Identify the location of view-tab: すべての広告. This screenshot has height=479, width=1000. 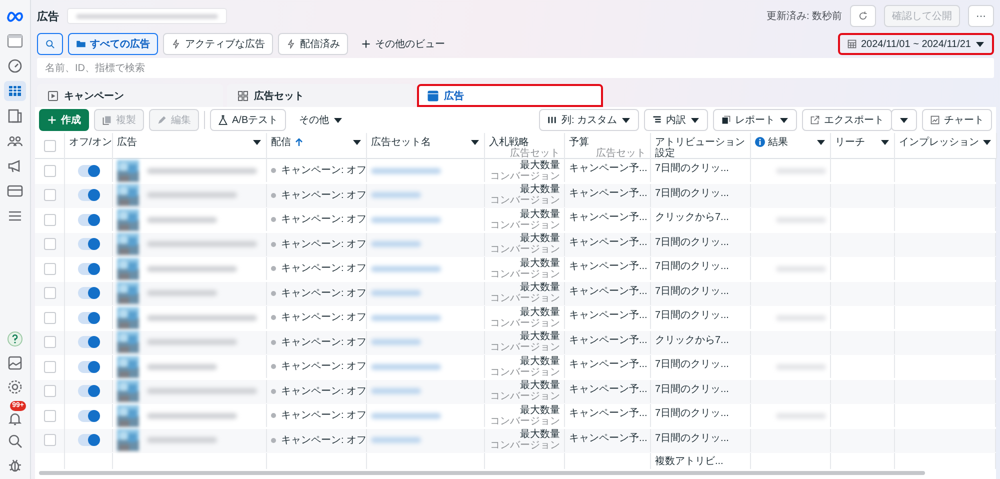
(113, 44).